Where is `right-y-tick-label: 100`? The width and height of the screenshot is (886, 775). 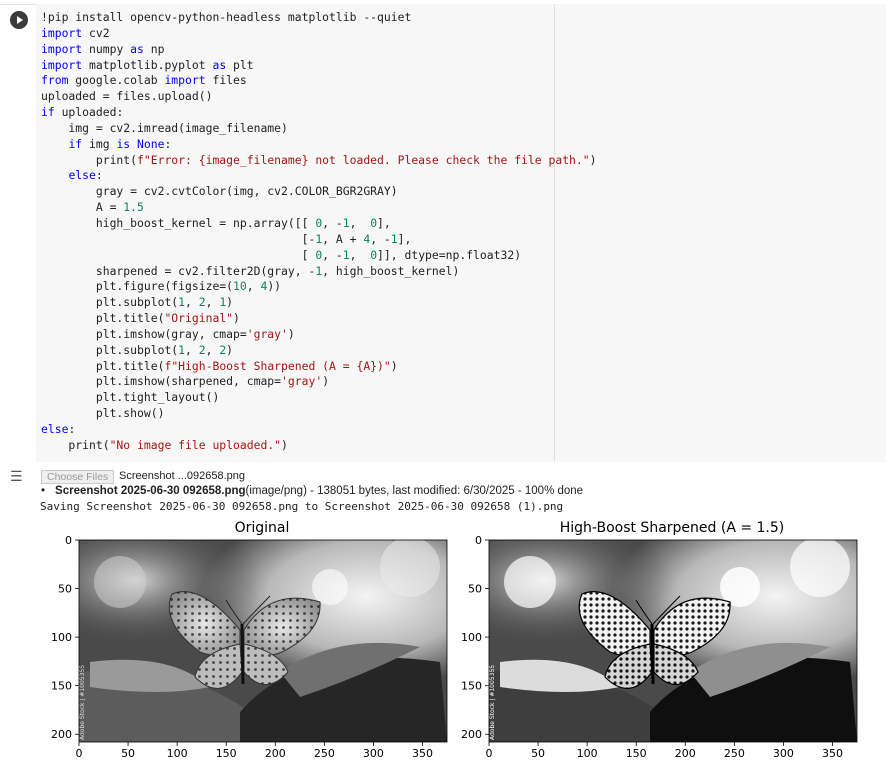 right-y-tick-label: 100 is located at coordinates (471, 637).